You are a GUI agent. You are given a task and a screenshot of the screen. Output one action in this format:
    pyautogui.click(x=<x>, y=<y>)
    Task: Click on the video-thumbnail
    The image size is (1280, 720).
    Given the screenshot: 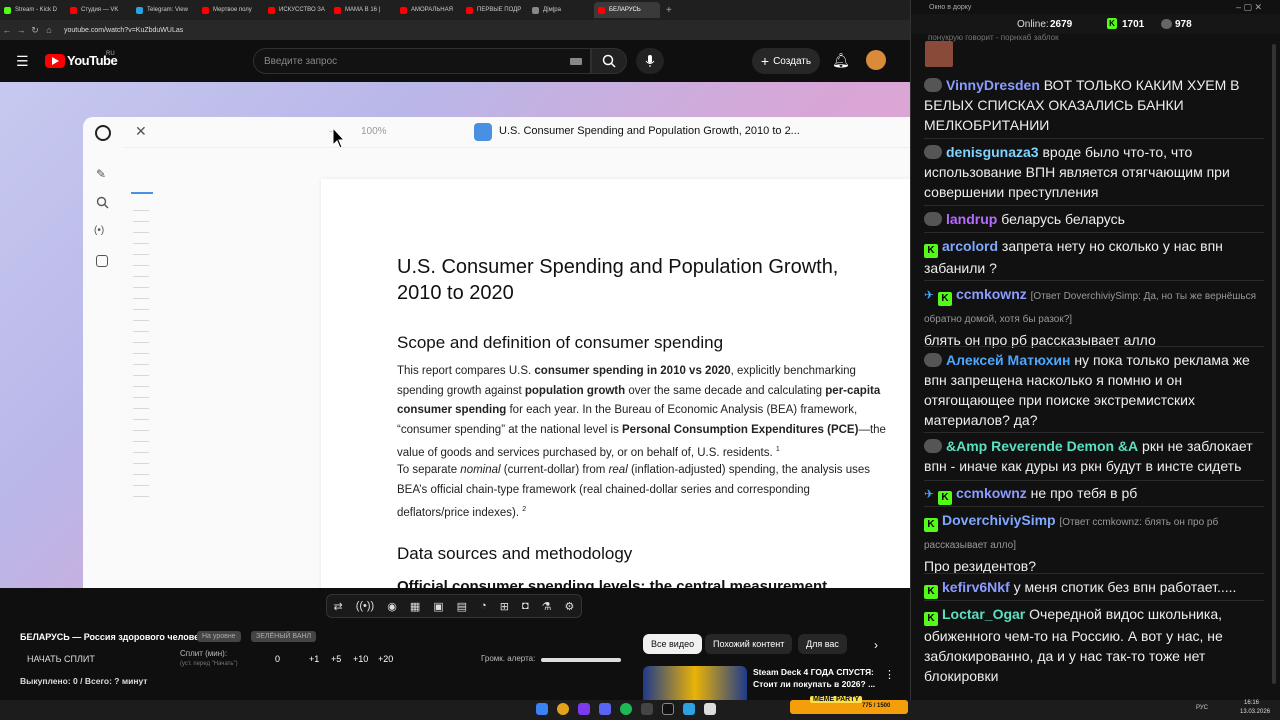 What is the action you would take?
    pyautogui.click(x=695, y=683)
    